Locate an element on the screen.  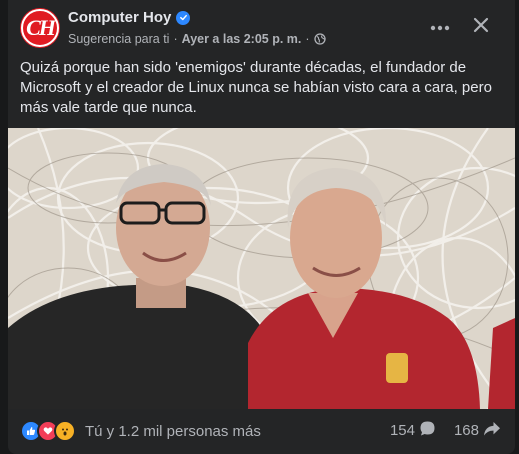
reactions-summary: Tú y 1.2 mil personas más is located at coordinates (140, 431).